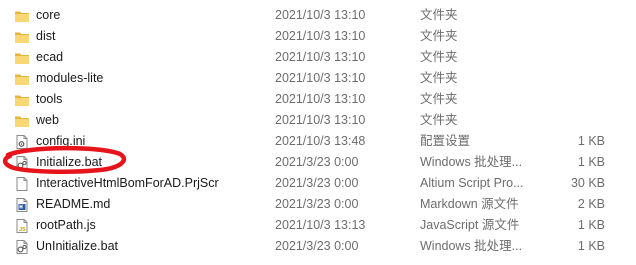  Describe the element at coordinates (470, 225) in the screenshot. I see `file-type: JavaScript 源文件` at that location.